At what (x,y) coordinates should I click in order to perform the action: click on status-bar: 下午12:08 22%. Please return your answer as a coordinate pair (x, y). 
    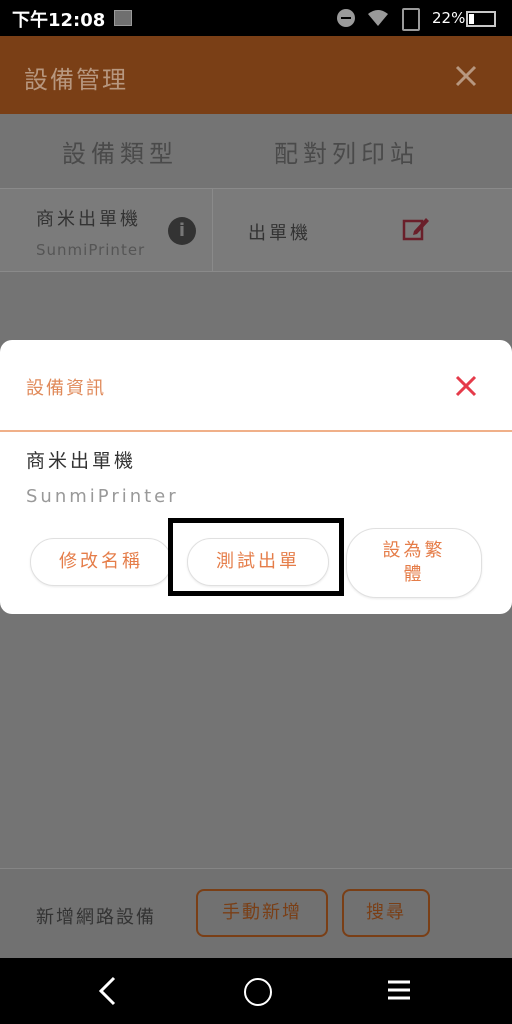
    Looking at the image, I should click on (256, 18).